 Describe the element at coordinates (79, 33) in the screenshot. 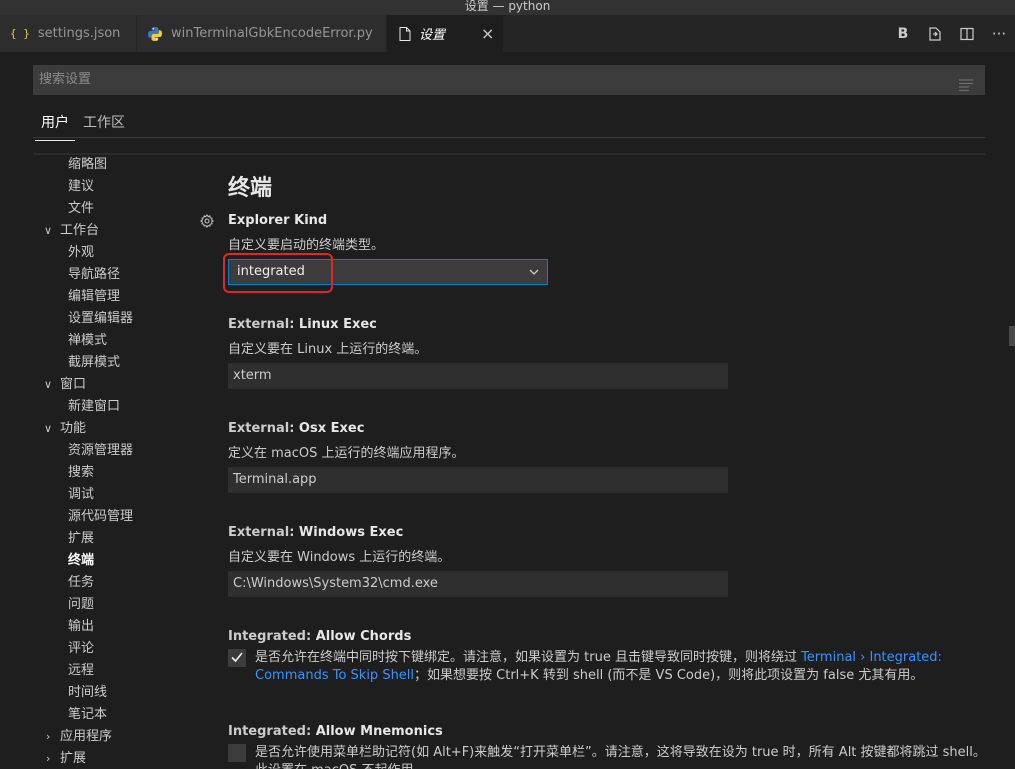

I see `tab-label: settings.json` at that location.